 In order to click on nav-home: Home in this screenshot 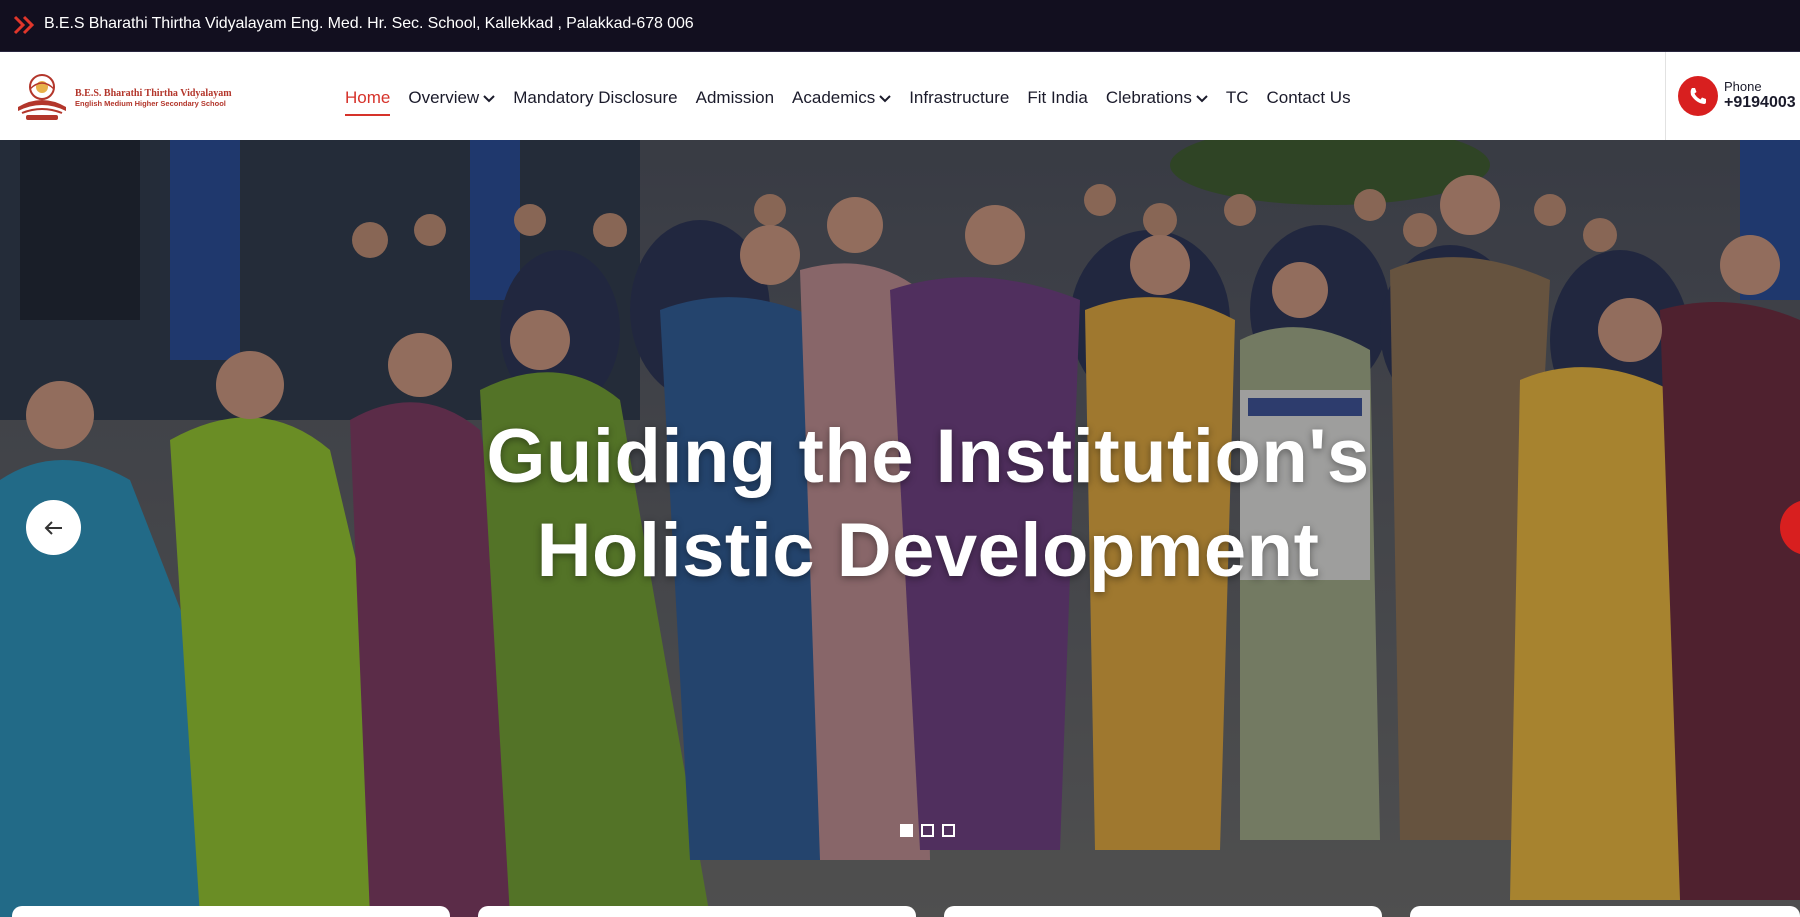, I will do `click(368, 102)`.